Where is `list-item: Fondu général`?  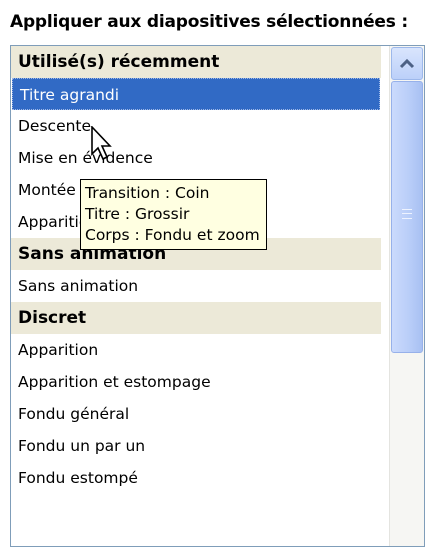 list-item: Fondu général is located at coordinates (196, 414).